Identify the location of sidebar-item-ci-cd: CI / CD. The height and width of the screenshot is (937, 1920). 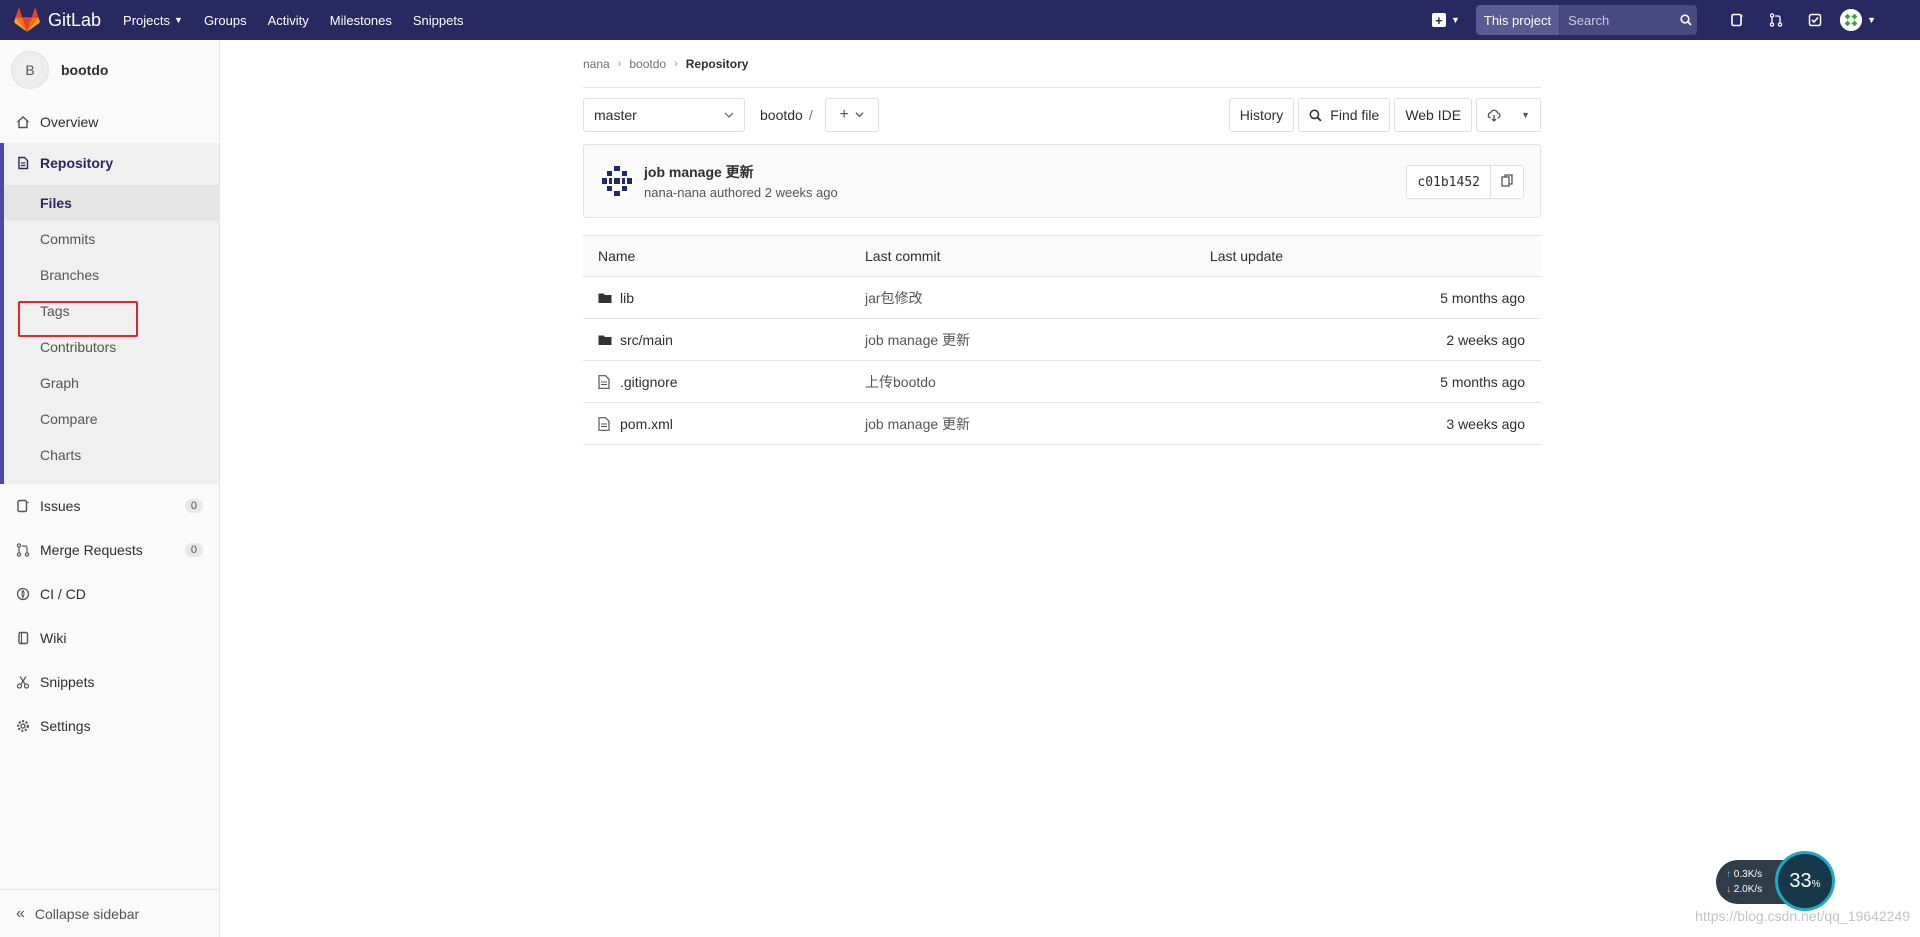
(109, 594).